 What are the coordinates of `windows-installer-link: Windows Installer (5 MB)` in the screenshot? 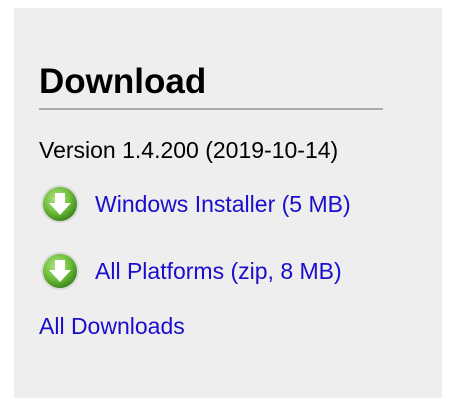 It's located at (223, 204).